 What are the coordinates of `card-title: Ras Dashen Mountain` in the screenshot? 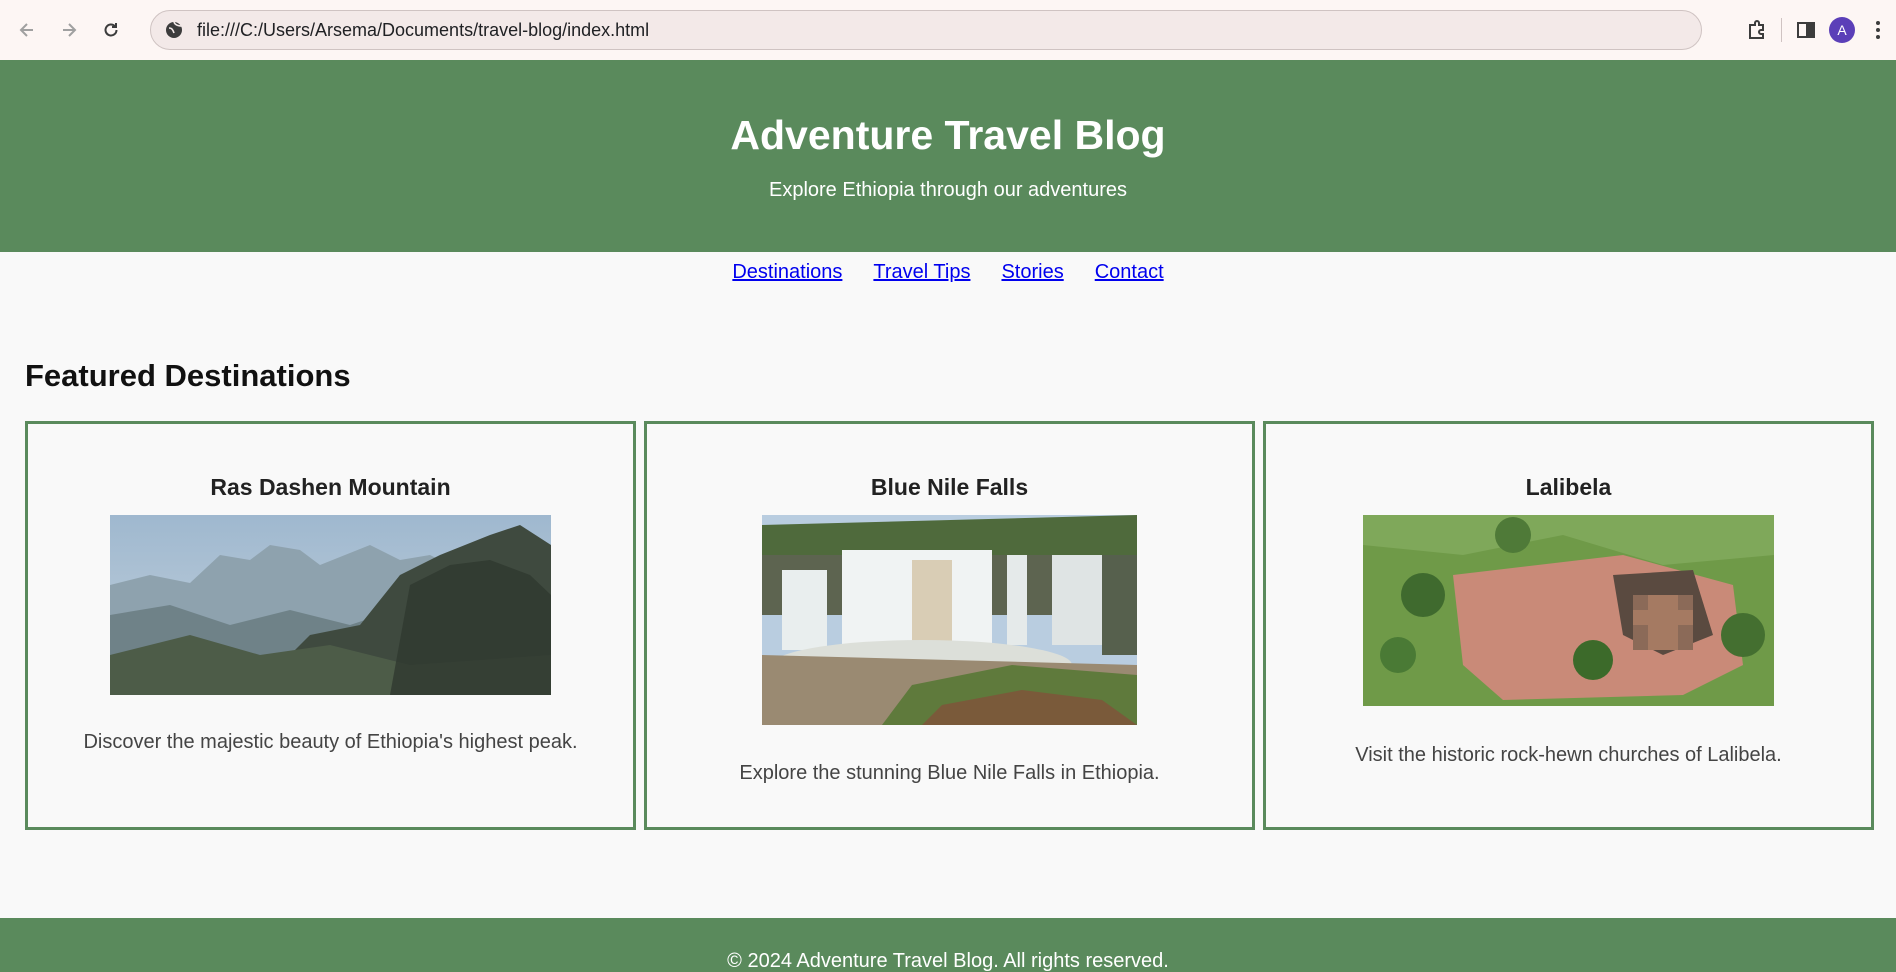 It's located at (330, 487).